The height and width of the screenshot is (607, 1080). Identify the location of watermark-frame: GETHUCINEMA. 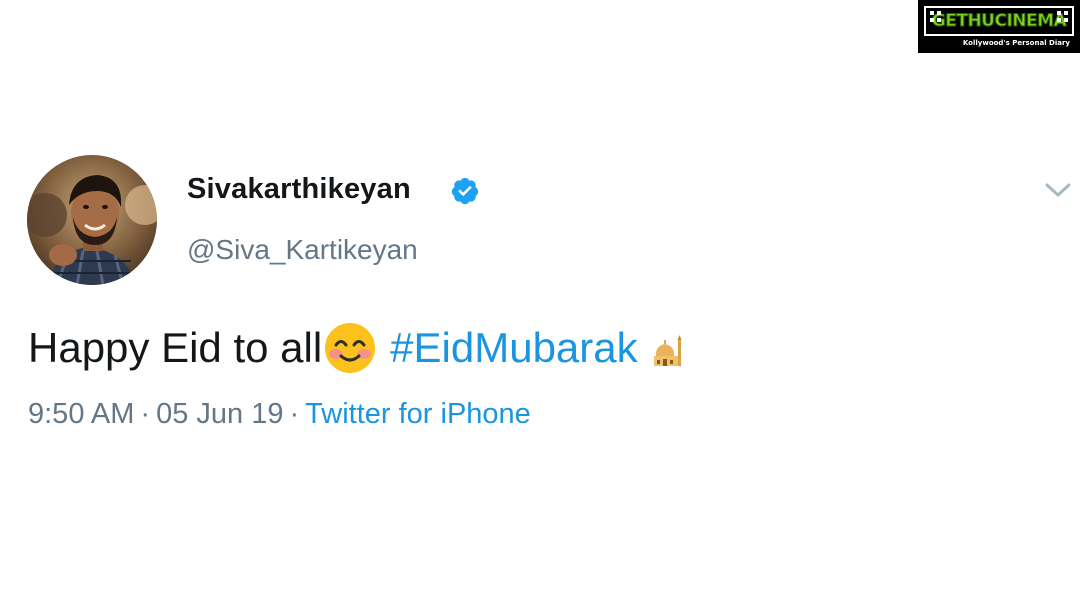
(999, 21).